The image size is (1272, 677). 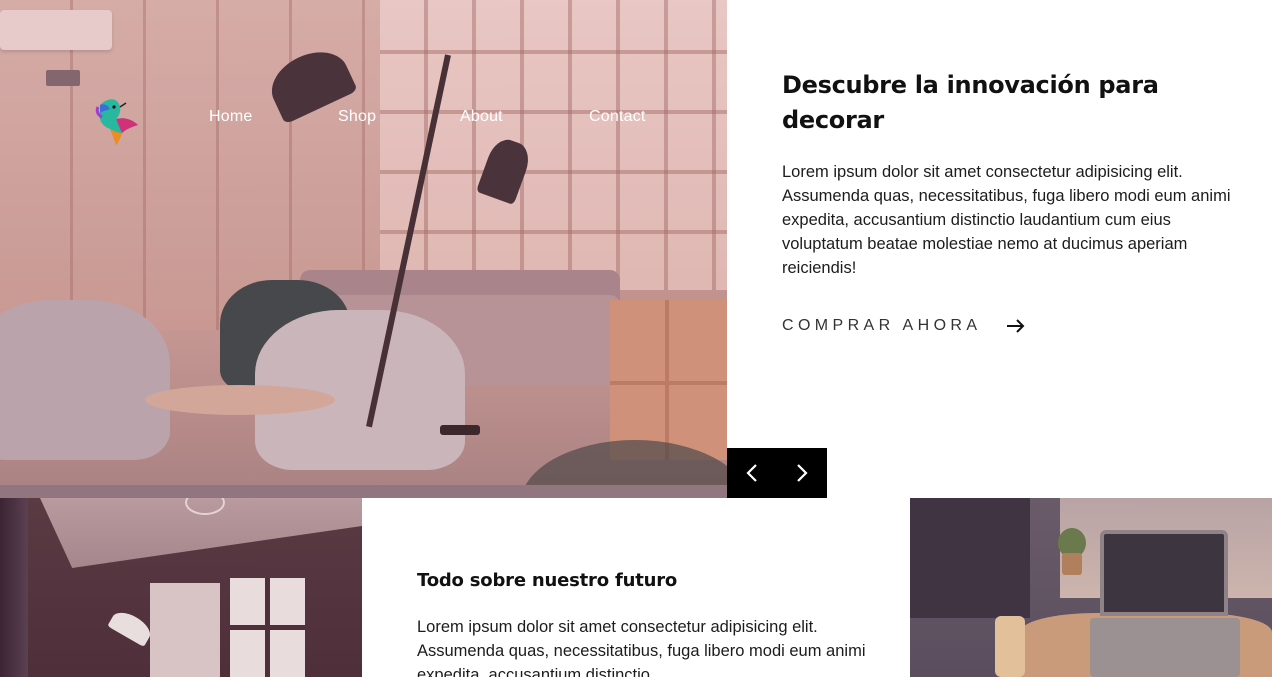 What do you see at coordinates (1072, 564) in the screenshot?
I see `plant-pot` at bounding box center [1072, 564].